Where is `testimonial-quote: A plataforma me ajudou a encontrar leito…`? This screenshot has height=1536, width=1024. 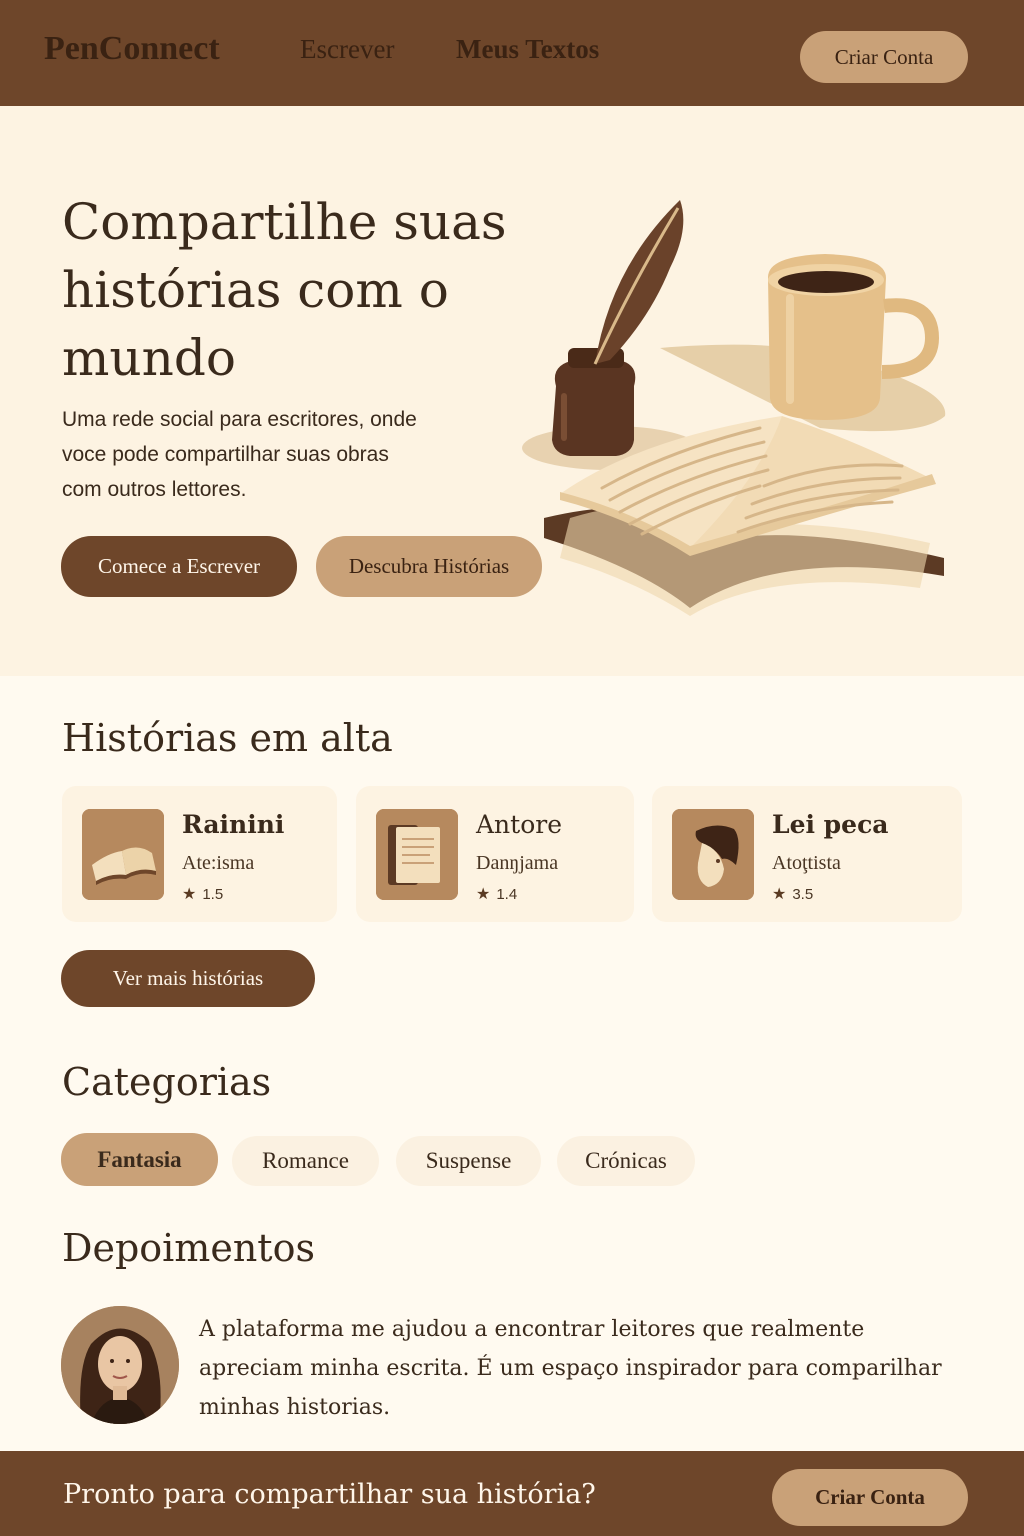
testimonial-quote: A plataforma me ajudou a encontrar leito… is located at coordinates (570, 1368).